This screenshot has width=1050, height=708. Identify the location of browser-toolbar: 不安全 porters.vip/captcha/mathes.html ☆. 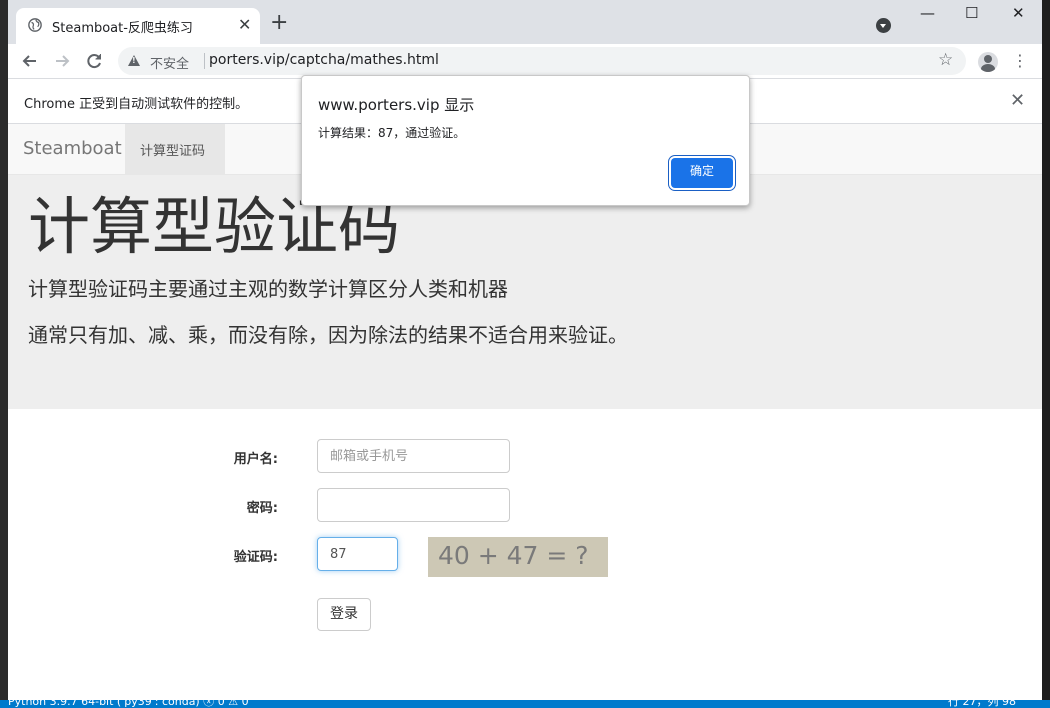
(525, 61).